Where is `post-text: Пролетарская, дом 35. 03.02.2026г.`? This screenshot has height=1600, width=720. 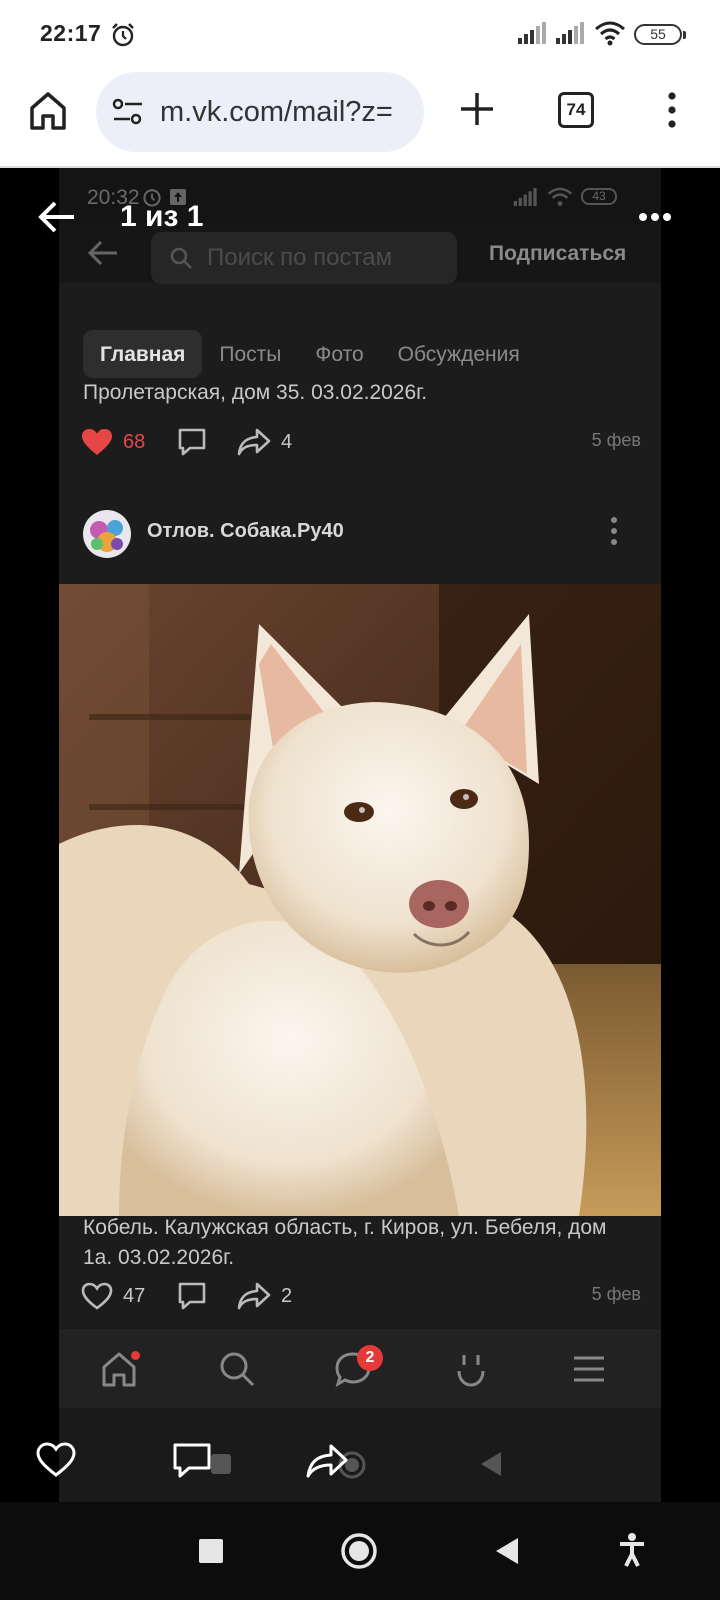 post-text: Пролетарская, дом 35. 03.02.2026г. is located at coordinates (255, 392).